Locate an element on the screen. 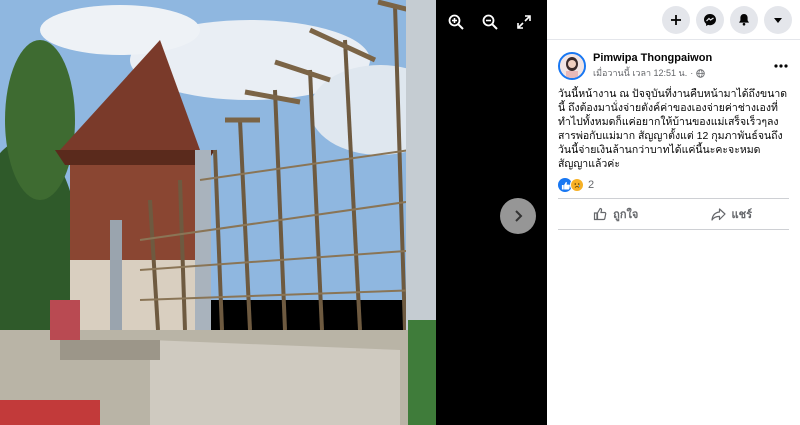  more-options-icon is located at coordinates (781, 64).